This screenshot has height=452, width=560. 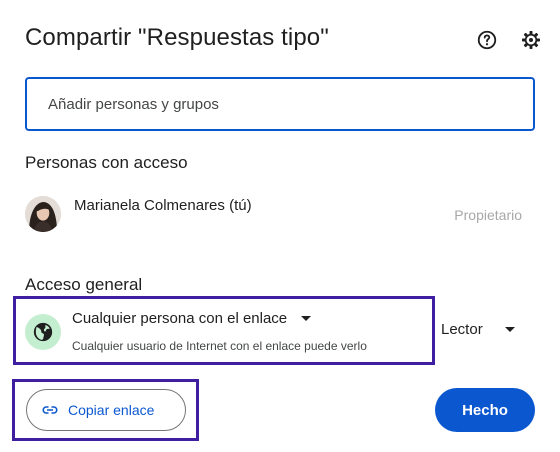 I want to click on copy-link-highlight: Copiar enlace, so click(x=105, y=410).